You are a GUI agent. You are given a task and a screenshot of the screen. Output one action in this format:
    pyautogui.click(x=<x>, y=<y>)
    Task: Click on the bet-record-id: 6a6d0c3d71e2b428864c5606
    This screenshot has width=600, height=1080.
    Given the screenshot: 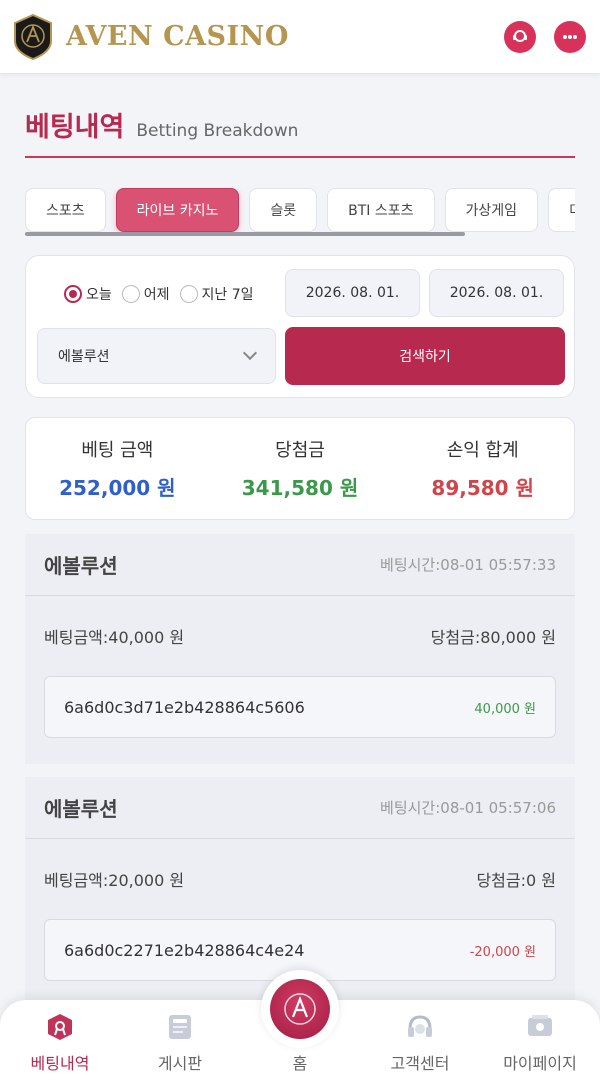 What is the action you would take?
    pyautogui.click(x=184, y=707)
    